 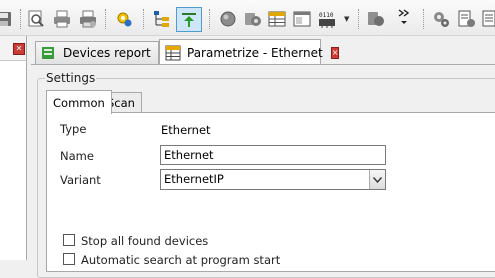 I want to click on devices-icon, so click(x=253, y=19).